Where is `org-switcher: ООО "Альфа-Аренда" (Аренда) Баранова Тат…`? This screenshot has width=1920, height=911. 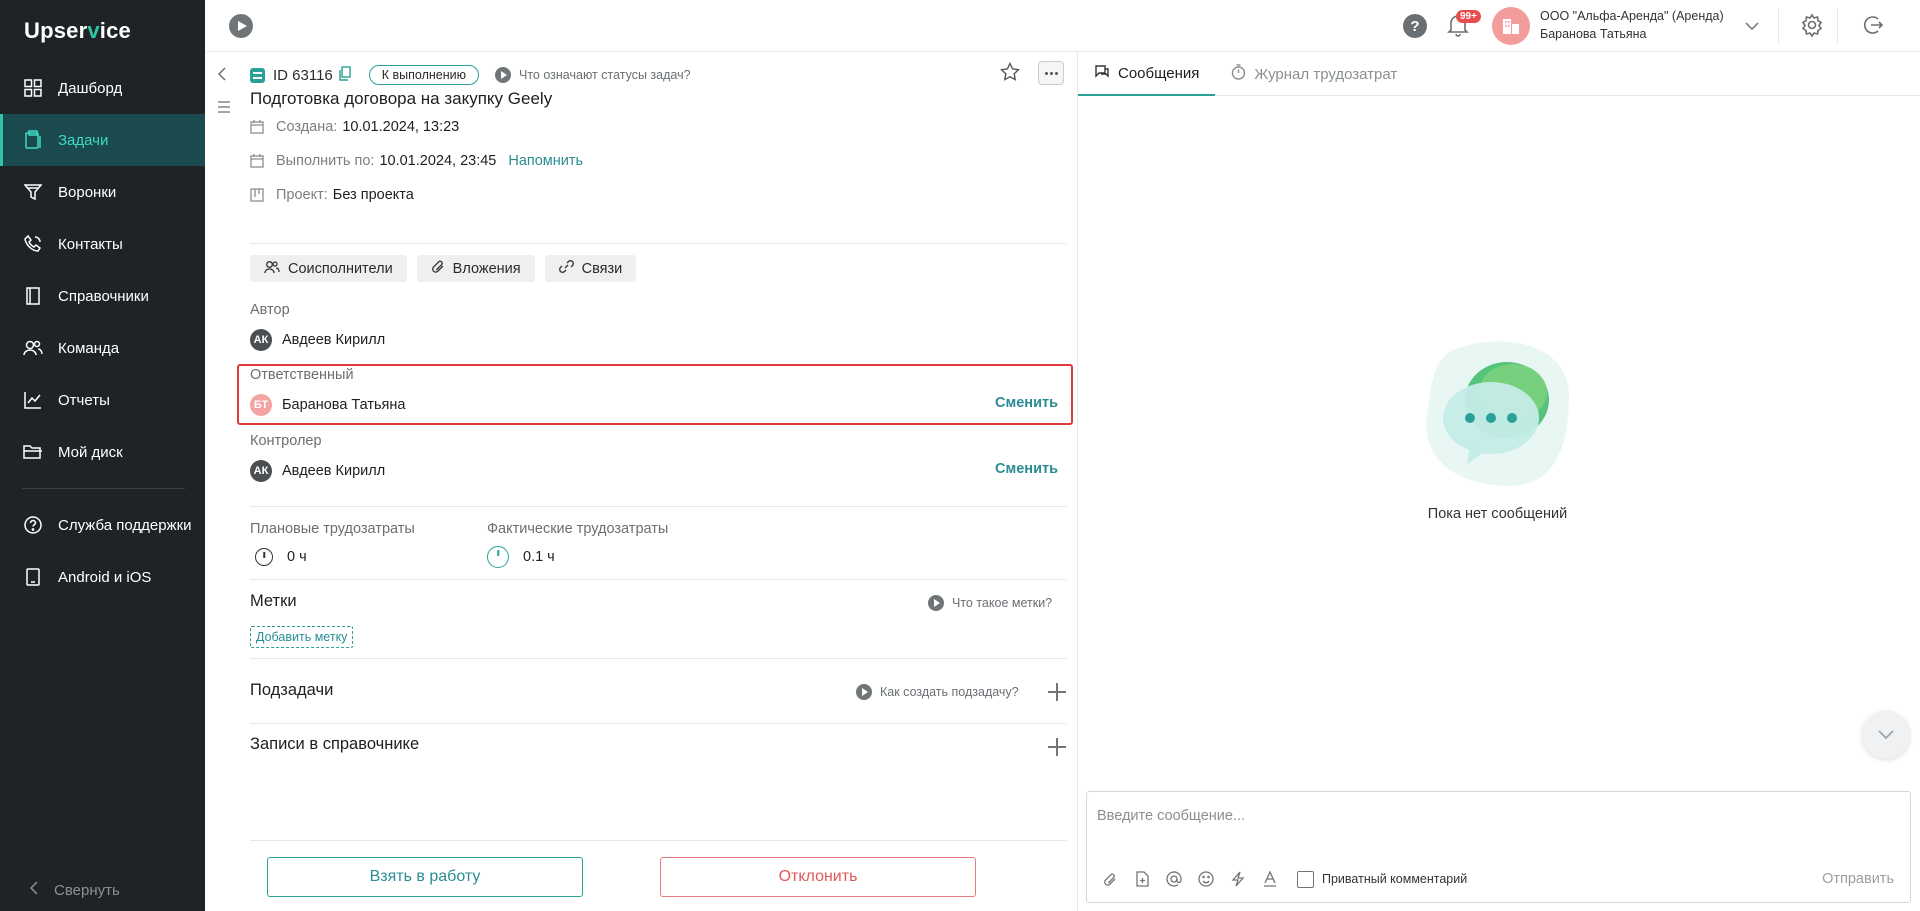 org-switcher: ООО "Альфа-Аренда" (Аренда) Баранова Тат… is located at coordinates (1632, 25).